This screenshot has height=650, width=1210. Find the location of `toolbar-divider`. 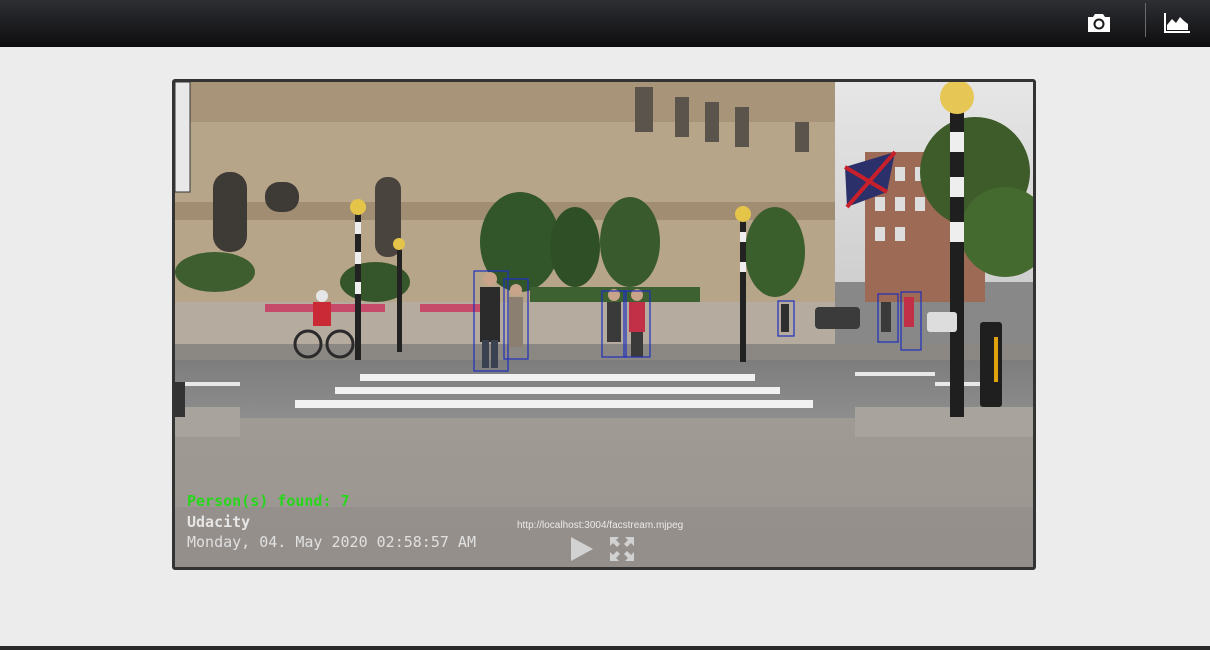

toolbar-divider is located at coordinates (1145, 20).